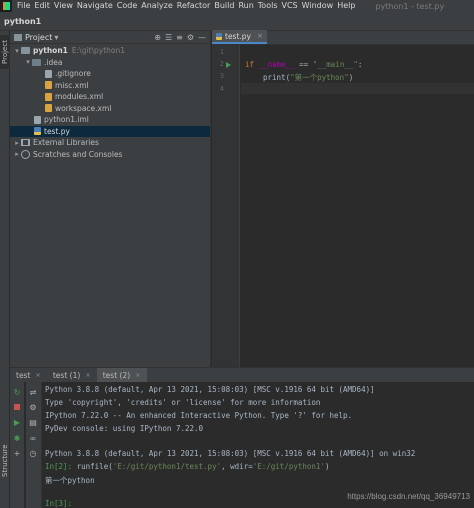 This screenshot has height=508, width=474. What do you see at coordinates (226, 206) in the screenshot?
I see `editor-gutter: 1 2 3 4` at bounding box center [226, 206].